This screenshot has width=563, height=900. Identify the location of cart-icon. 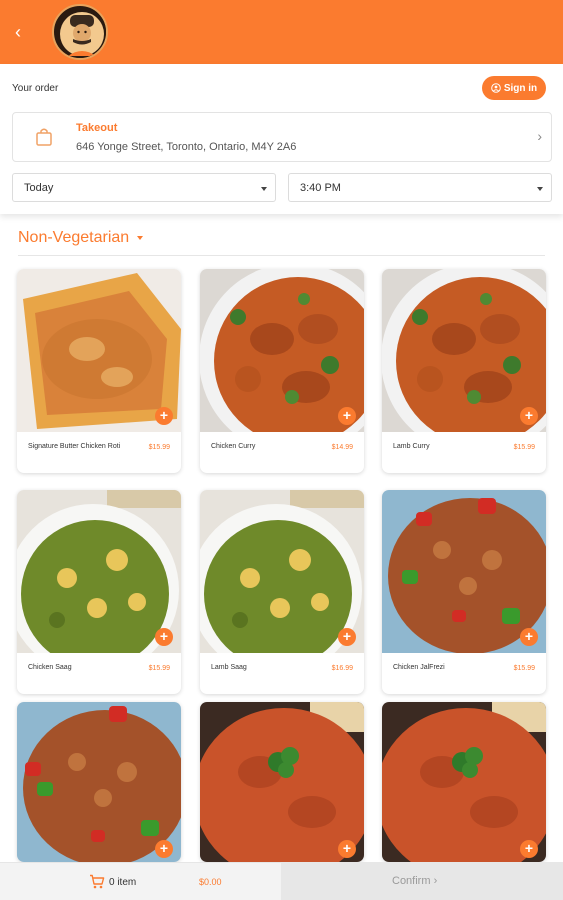
(97, 881).